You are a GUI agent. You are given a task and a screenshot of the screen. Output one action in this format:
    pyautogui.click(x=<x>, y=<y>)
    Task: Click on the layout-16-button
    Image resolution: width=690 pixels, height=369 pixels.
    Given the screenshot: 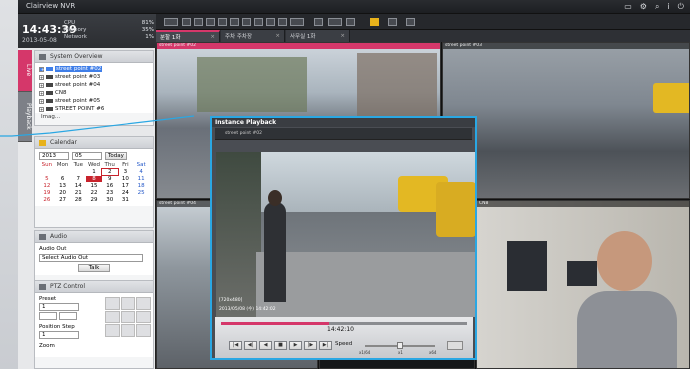 What is the action you would take?
    pyautogui.click(x=270, y=22)
    